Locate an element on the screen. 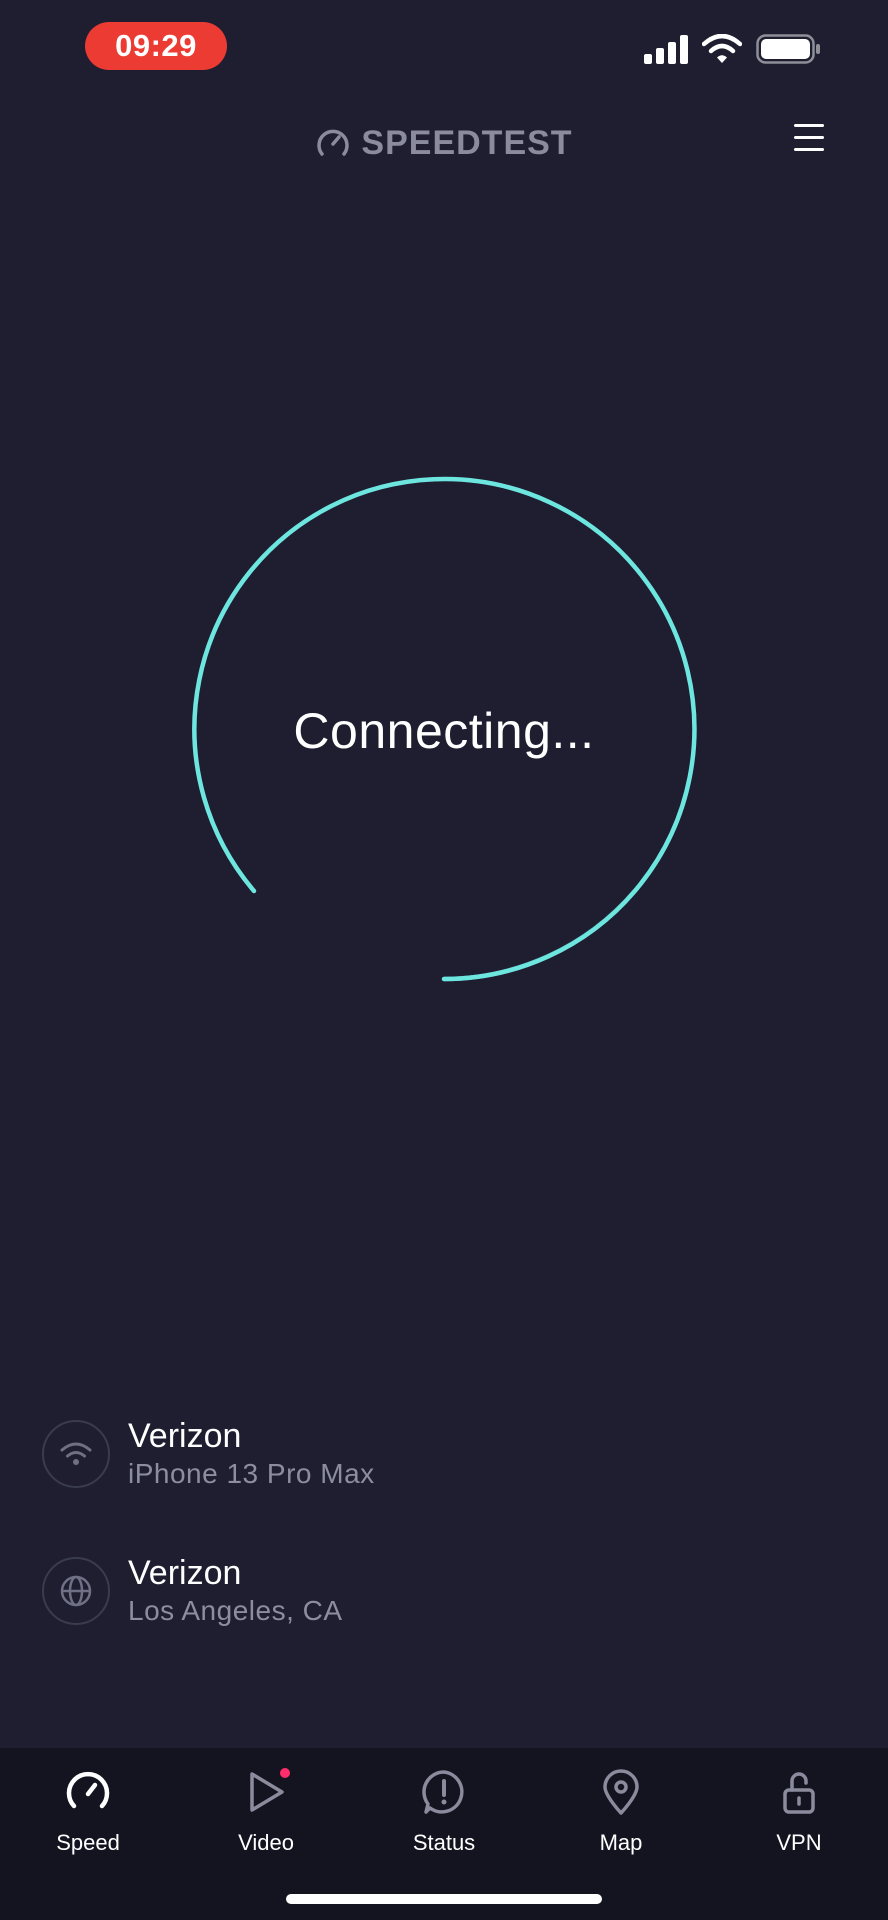 This screenshot has height=1920, width=888. status-time: 09:29 is located at coordinates (156, 46).